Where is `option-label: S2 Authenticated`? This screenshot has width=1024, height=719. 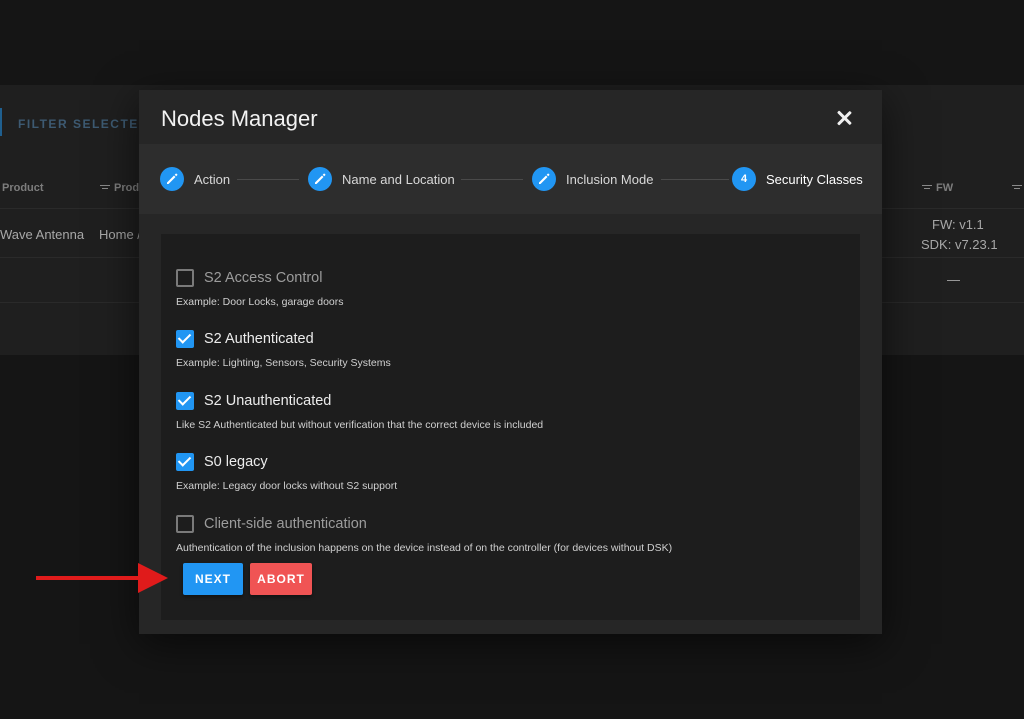
option-label: S2 Authenticated is located at coordinates (259, 339).